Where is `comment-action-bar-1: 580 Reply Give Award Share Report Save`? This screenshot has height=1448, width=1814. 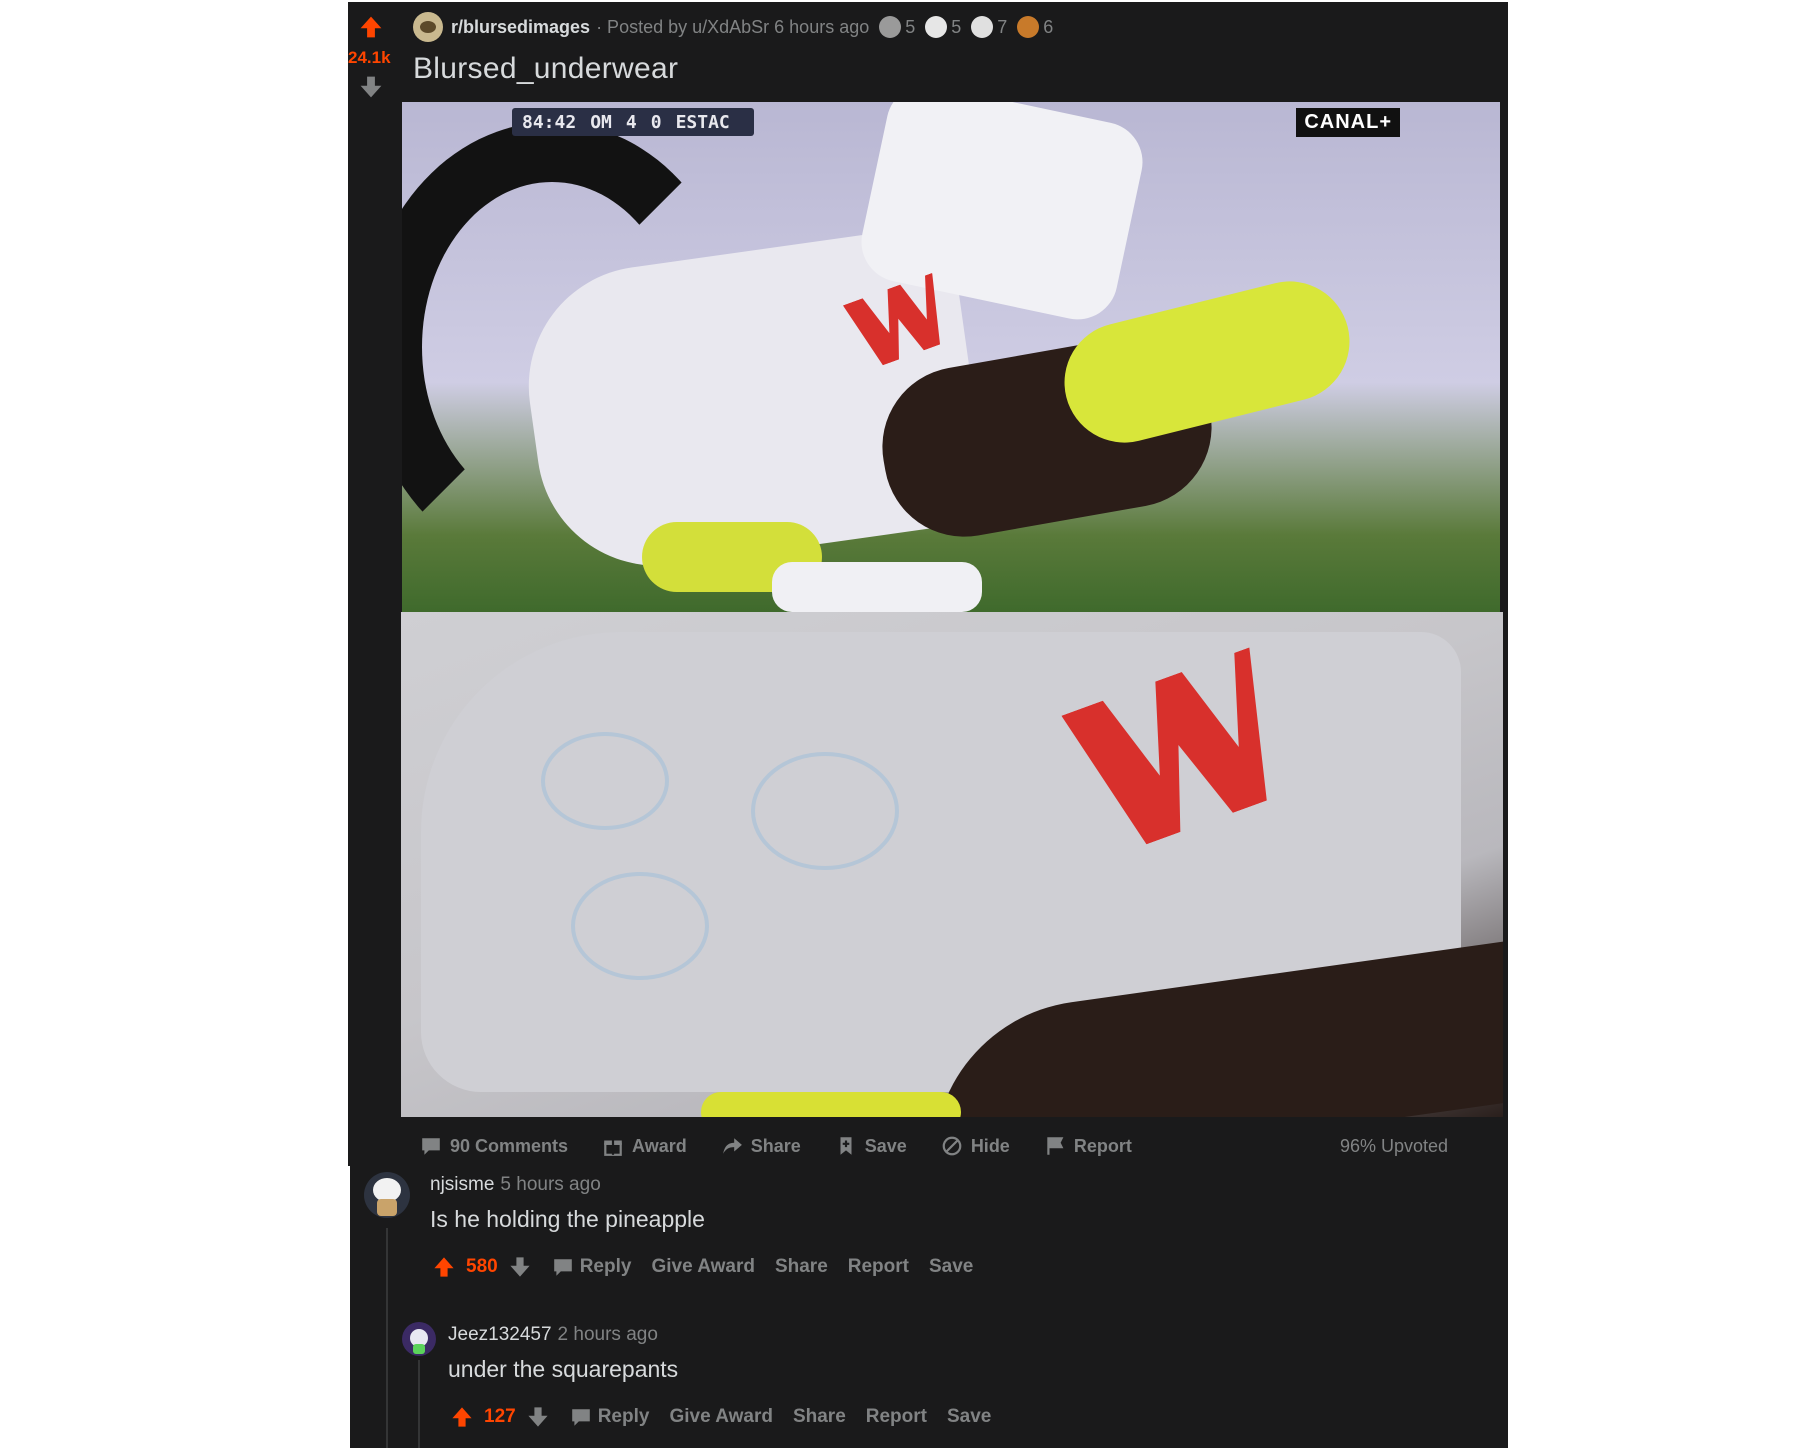
comment-action-bar-1: 580 Reply Give Award Share Report Save is located at coordinates (712, 1267).